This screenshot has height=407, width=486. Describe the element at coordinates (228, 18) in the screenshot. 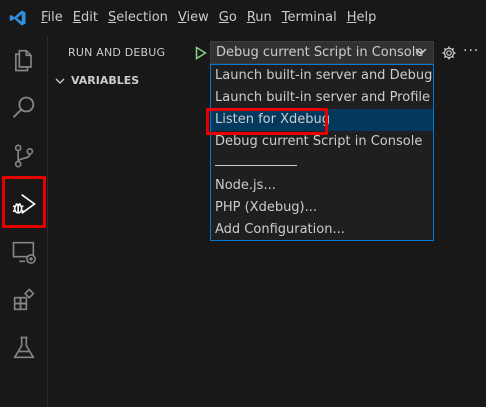

I see `menu-go: Go` at that location.